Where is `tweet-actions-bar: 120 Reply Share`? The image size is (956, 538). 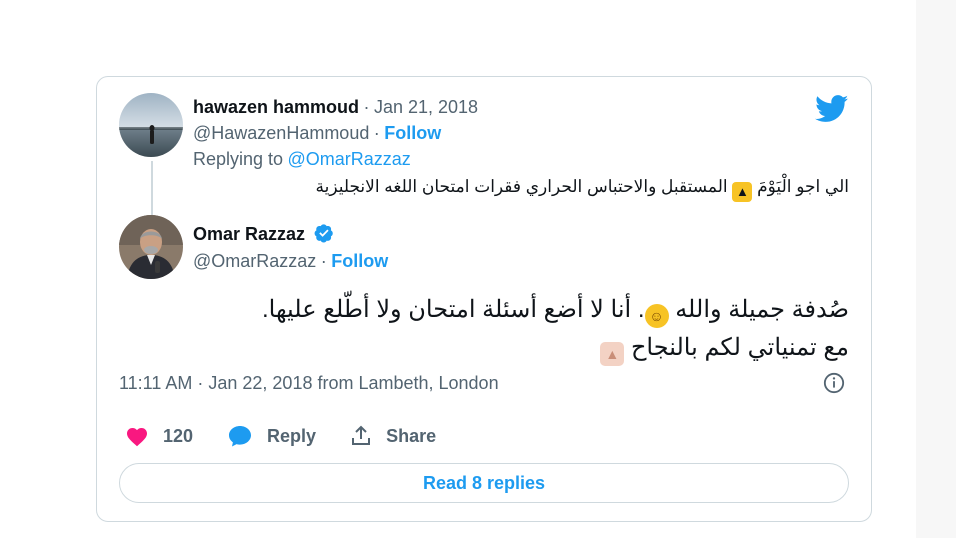
tweet-actions-bar: 120 Reply Share is located at coordinates (297, 436).